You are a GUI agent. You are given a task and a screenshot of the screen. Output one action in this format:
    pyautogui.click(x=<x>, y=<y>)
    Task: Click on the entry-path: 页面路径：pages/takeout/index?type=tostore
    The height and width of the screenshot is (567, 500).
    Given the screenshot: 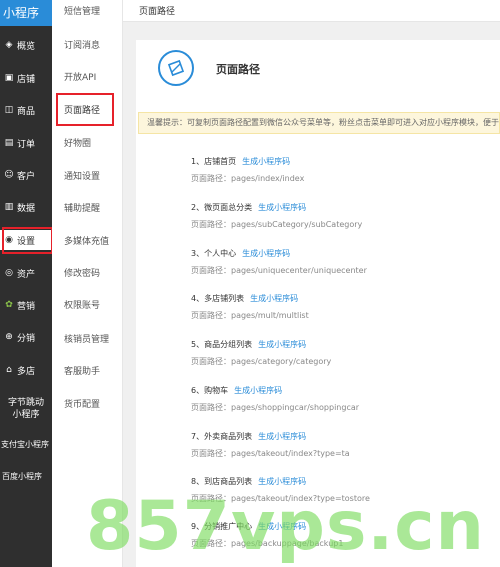 What is the action you would take?
    pyautogui.click(x=280, y=498)
    